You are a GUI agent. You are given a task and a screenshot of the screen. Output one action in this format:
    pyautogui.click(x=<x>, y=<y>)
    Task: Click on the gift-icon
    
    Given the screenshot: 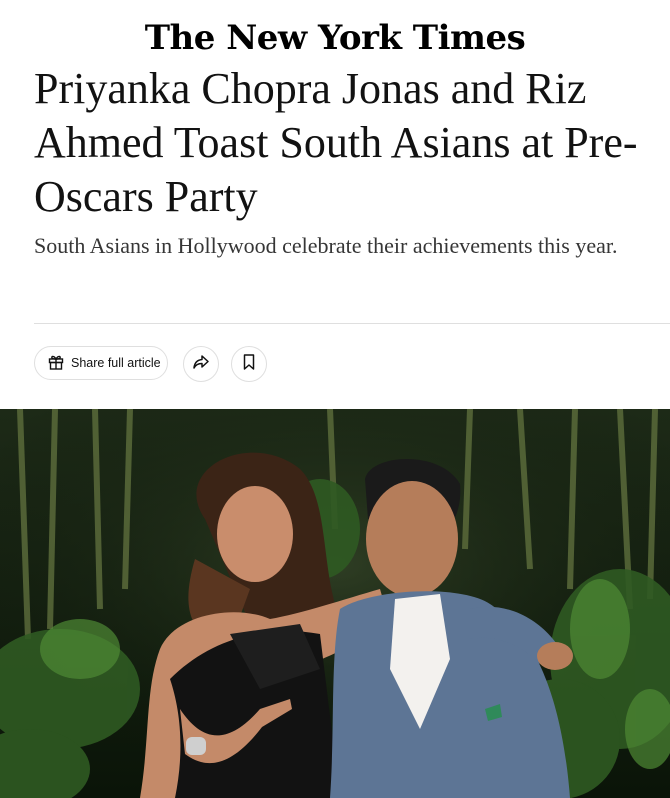 What is the action you would take?
    pyautogui.click(x=56, y=363)
    